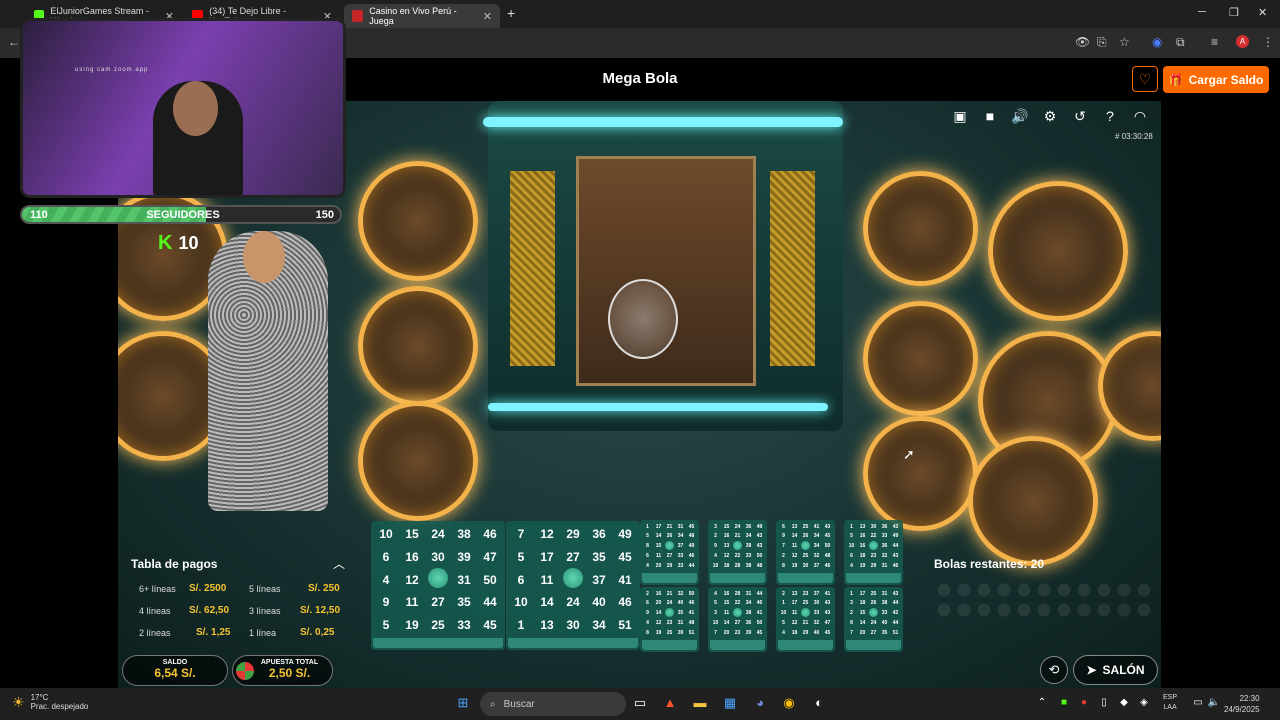 The height and width of the screenshot is (720, 1280). What do you see at coordinates (819, 703) in the screenshot?
I see `app-icon: ◐` at bounding box center [819, 703].